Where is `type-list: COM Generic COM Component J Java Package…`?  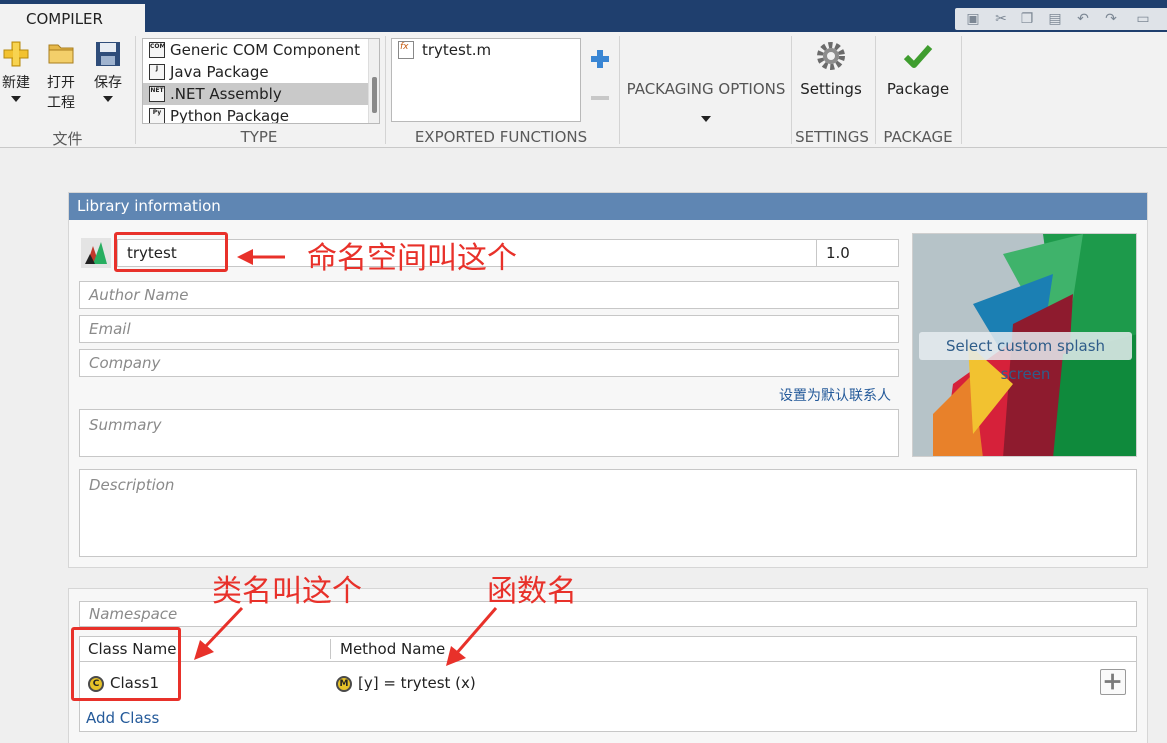
type-list: COM Generic COM Component J Java Package… is located at coordinates (261, 81).